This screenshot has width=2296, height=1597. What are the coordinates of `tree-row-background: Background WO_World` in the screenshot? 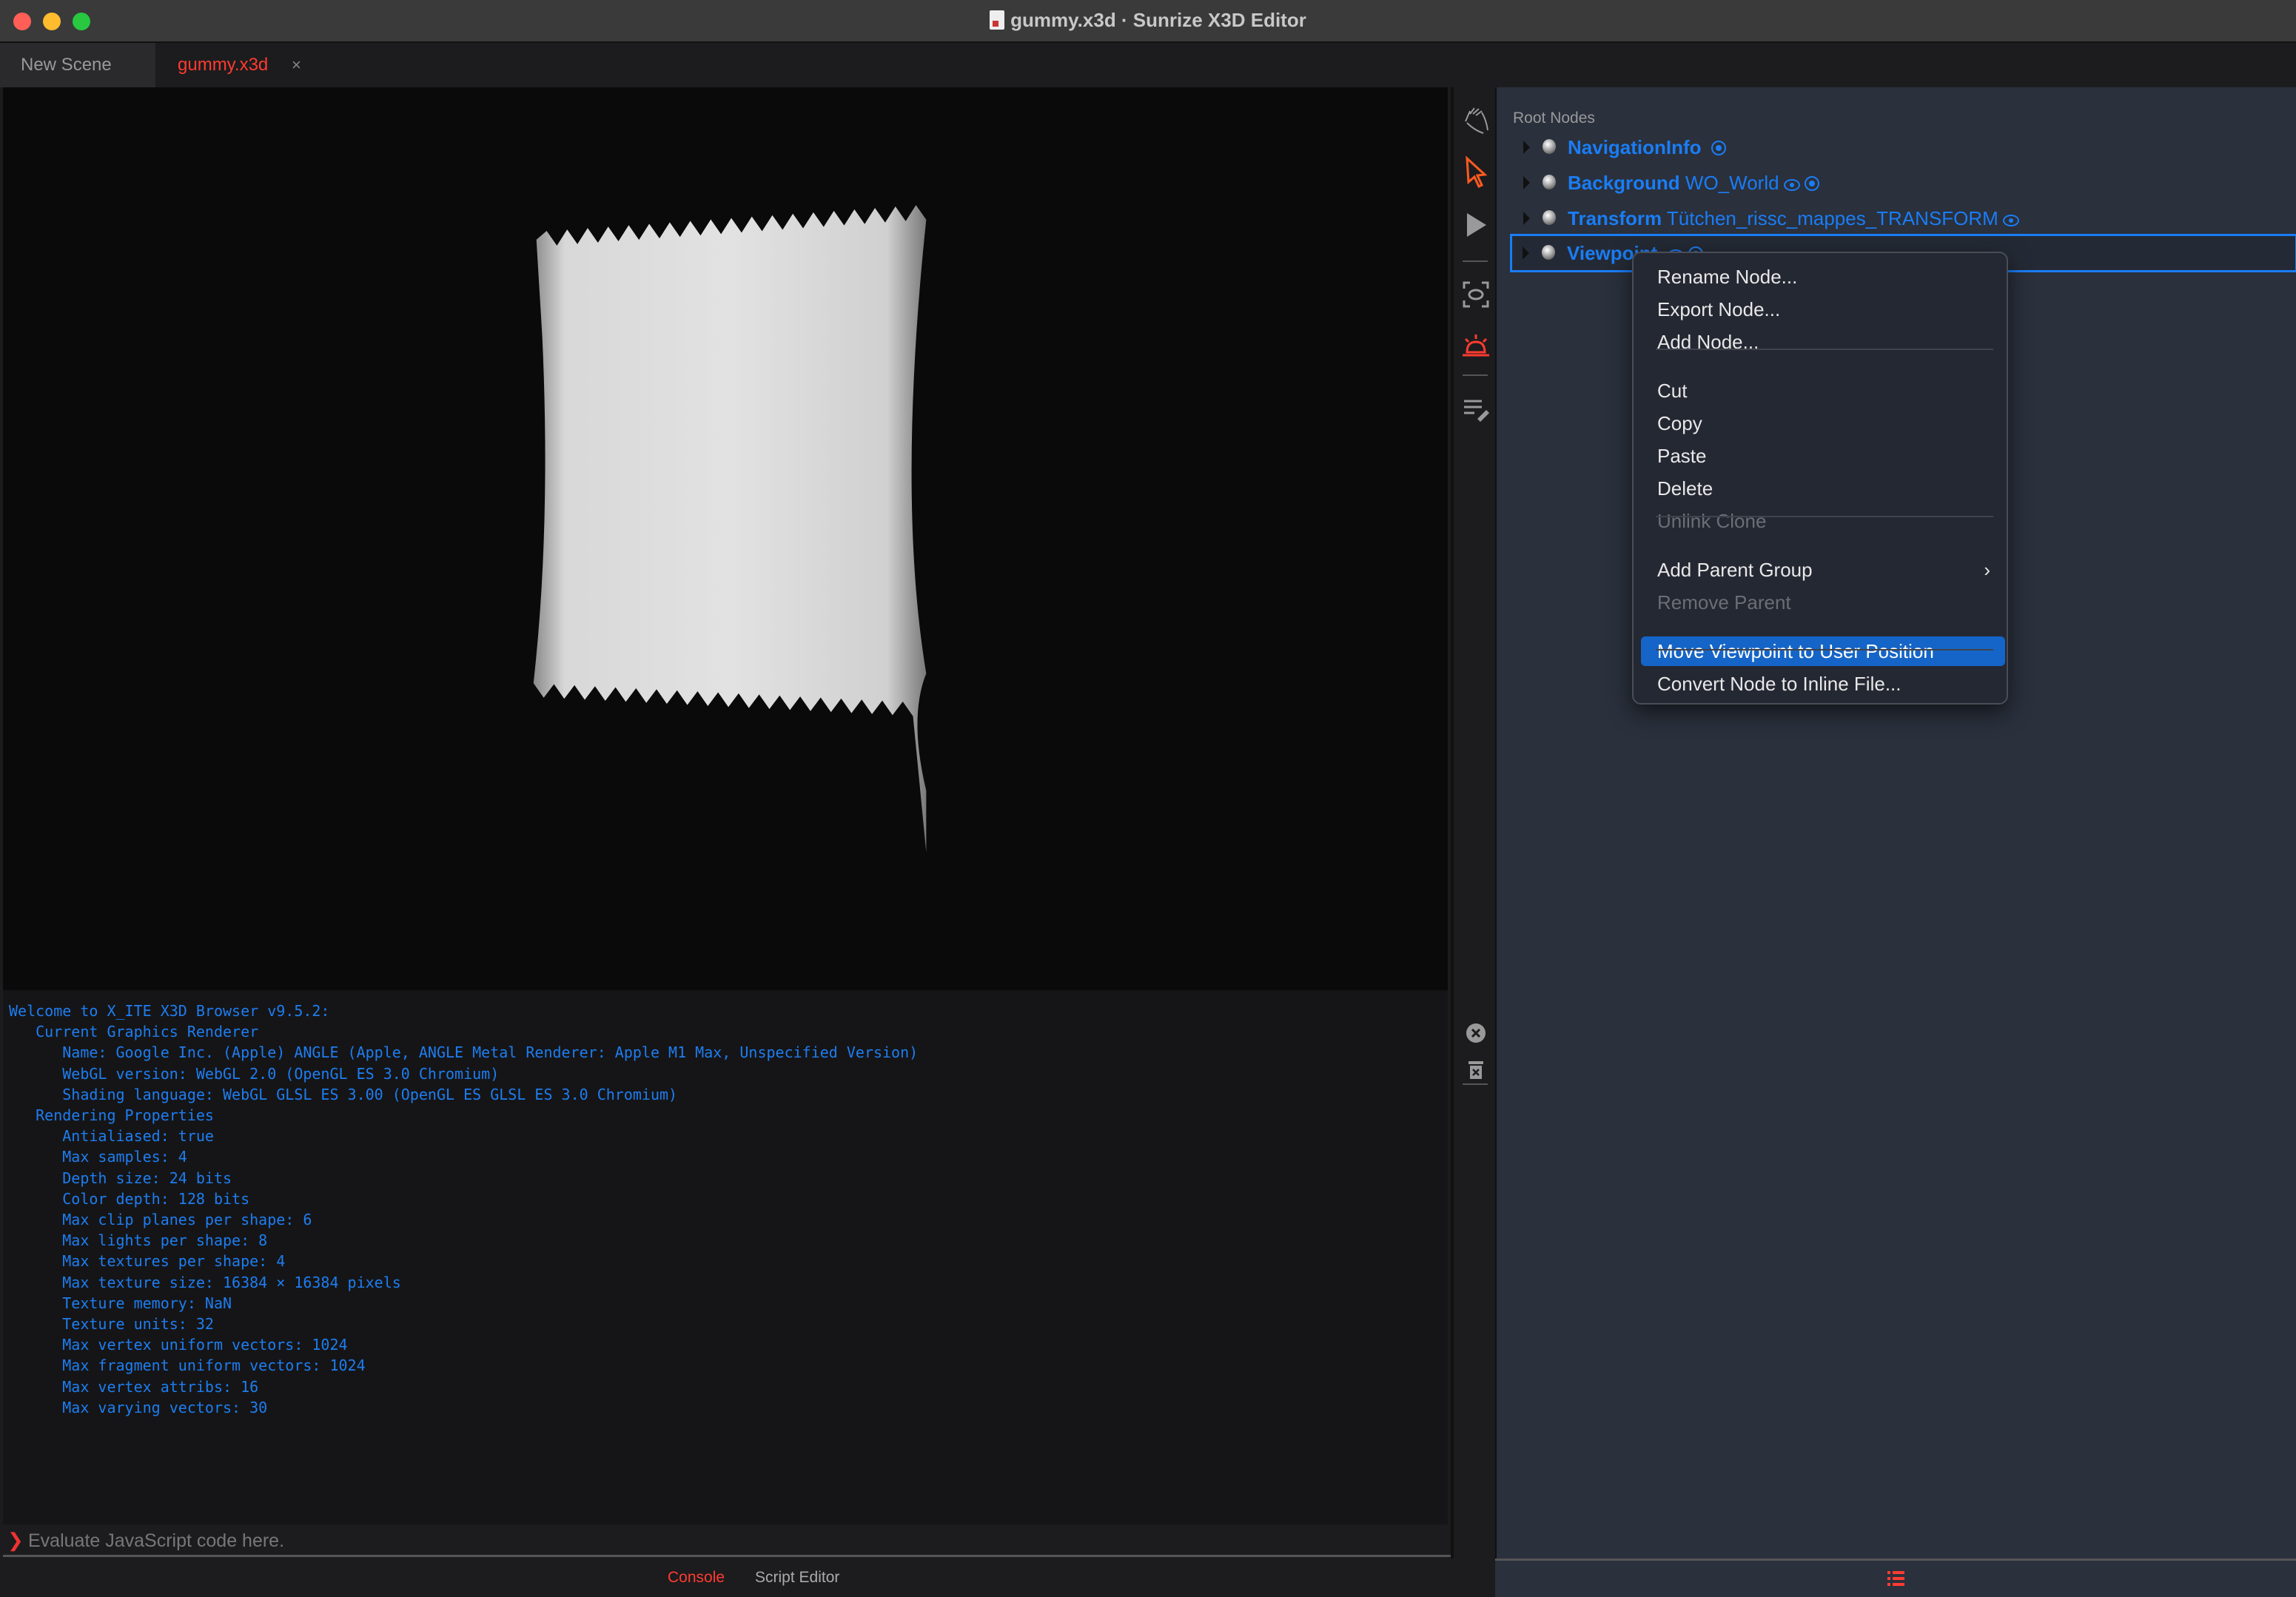 It's located at (1905, 184).